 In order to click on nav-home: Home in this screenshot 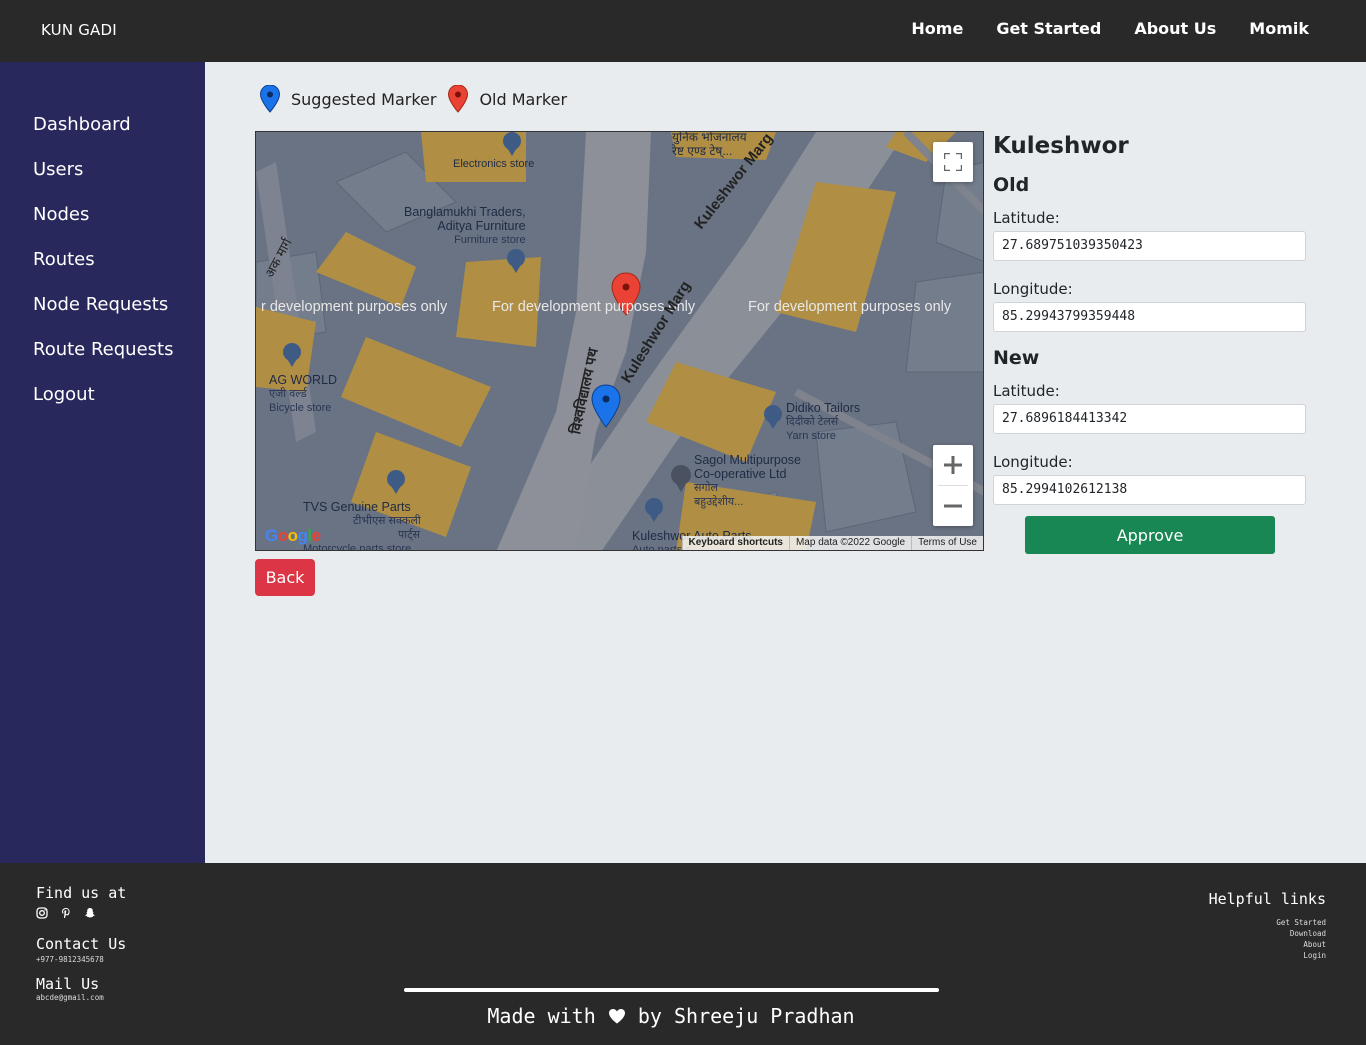, I will do `click(937, 28)`.